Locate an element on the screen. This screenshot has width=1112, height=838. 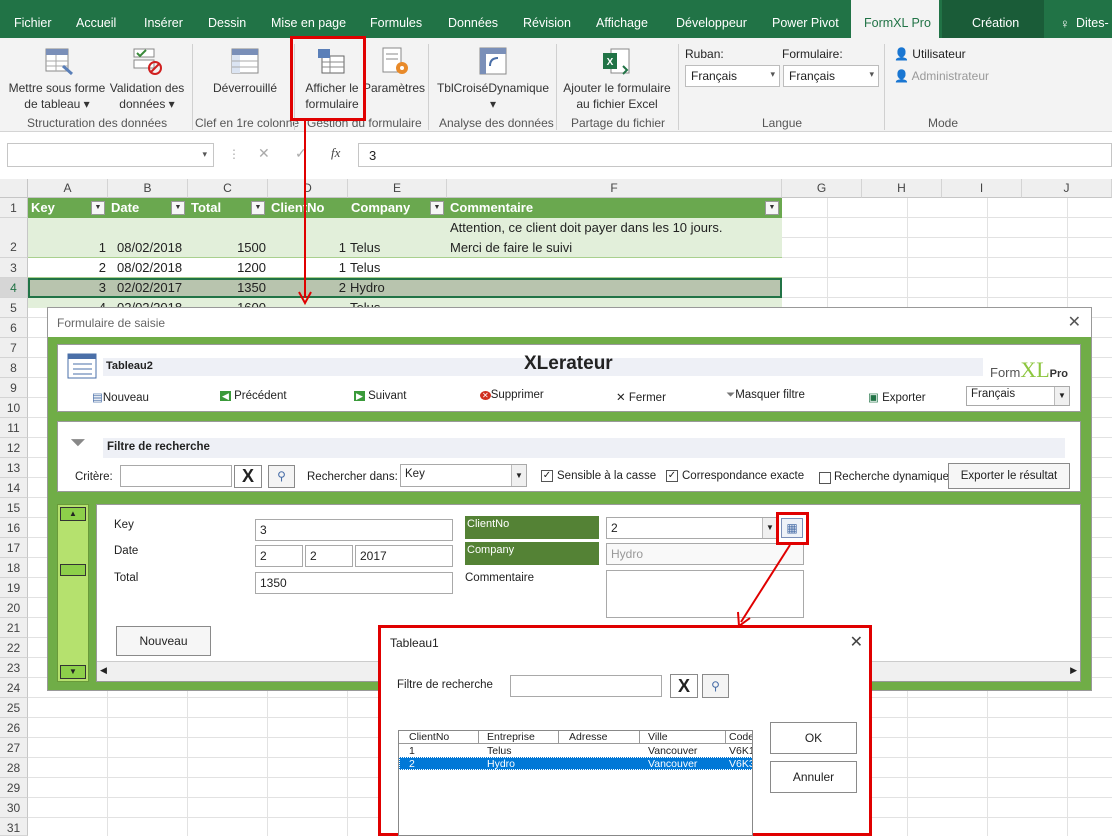
parametres-button: Paramètres is located at coordinates (394, 88).